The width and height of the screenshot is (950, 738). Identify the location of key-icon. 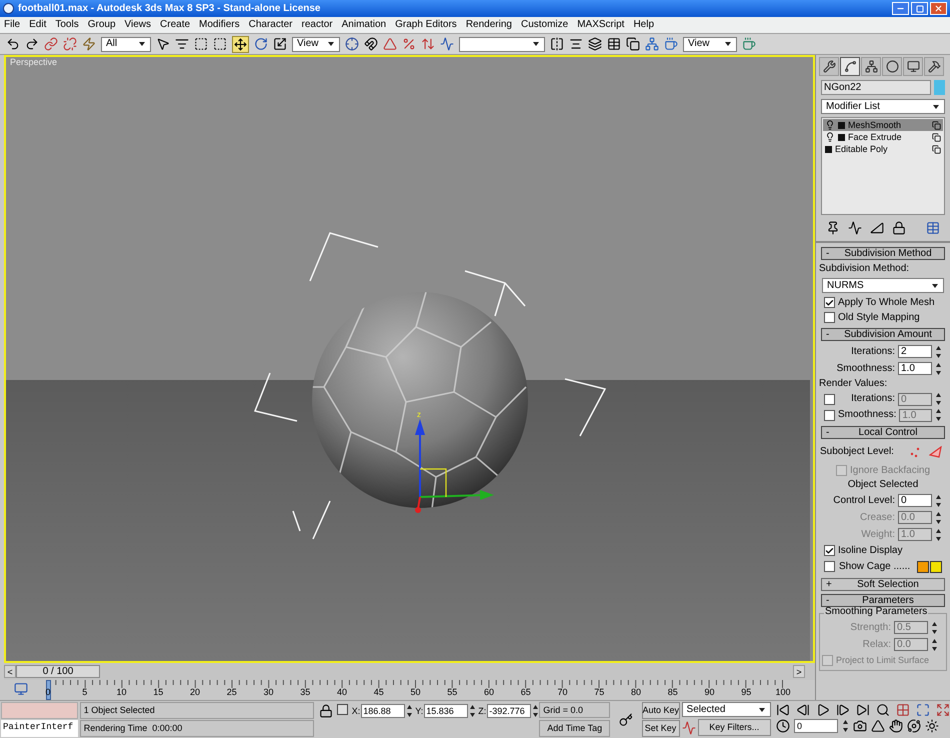
(625, 719).